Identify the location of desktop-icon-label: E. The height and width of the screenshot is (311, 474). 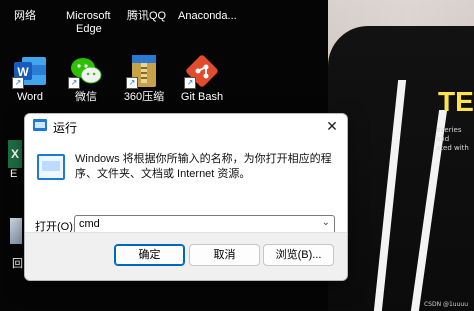
(14, 174).